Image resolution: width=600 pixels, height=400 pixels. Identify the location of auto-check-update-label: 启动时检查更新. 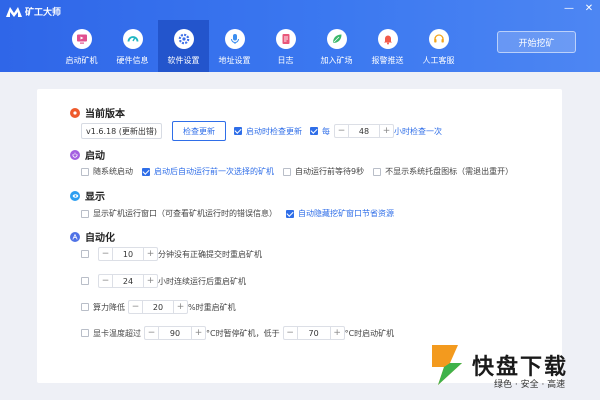
(274, 131).